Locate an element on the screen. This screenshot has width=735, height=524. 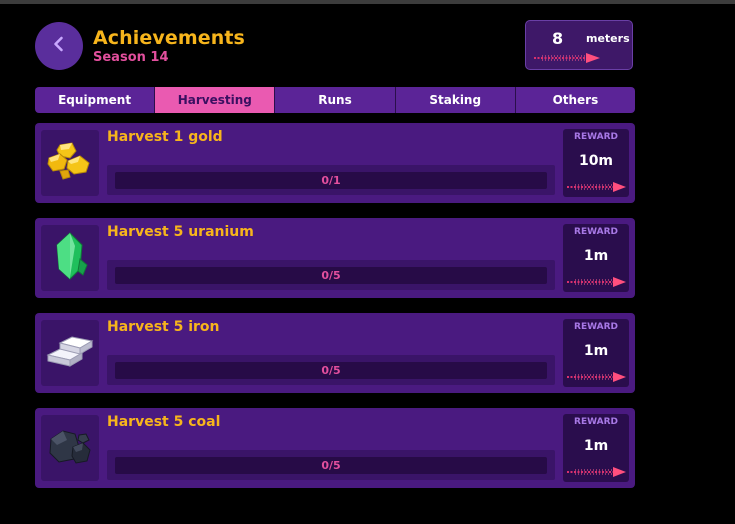
meters-value: 8 is located at coordinates (558, 38).